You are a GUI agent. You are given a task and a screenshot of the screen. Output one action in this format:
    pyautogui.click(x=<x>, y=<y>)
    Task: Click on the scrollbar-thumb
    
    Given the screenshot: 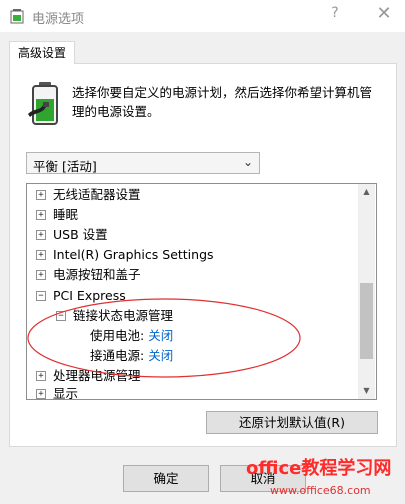 What is the action you would take?
    pyautogui.click(x=366, y=321)
    